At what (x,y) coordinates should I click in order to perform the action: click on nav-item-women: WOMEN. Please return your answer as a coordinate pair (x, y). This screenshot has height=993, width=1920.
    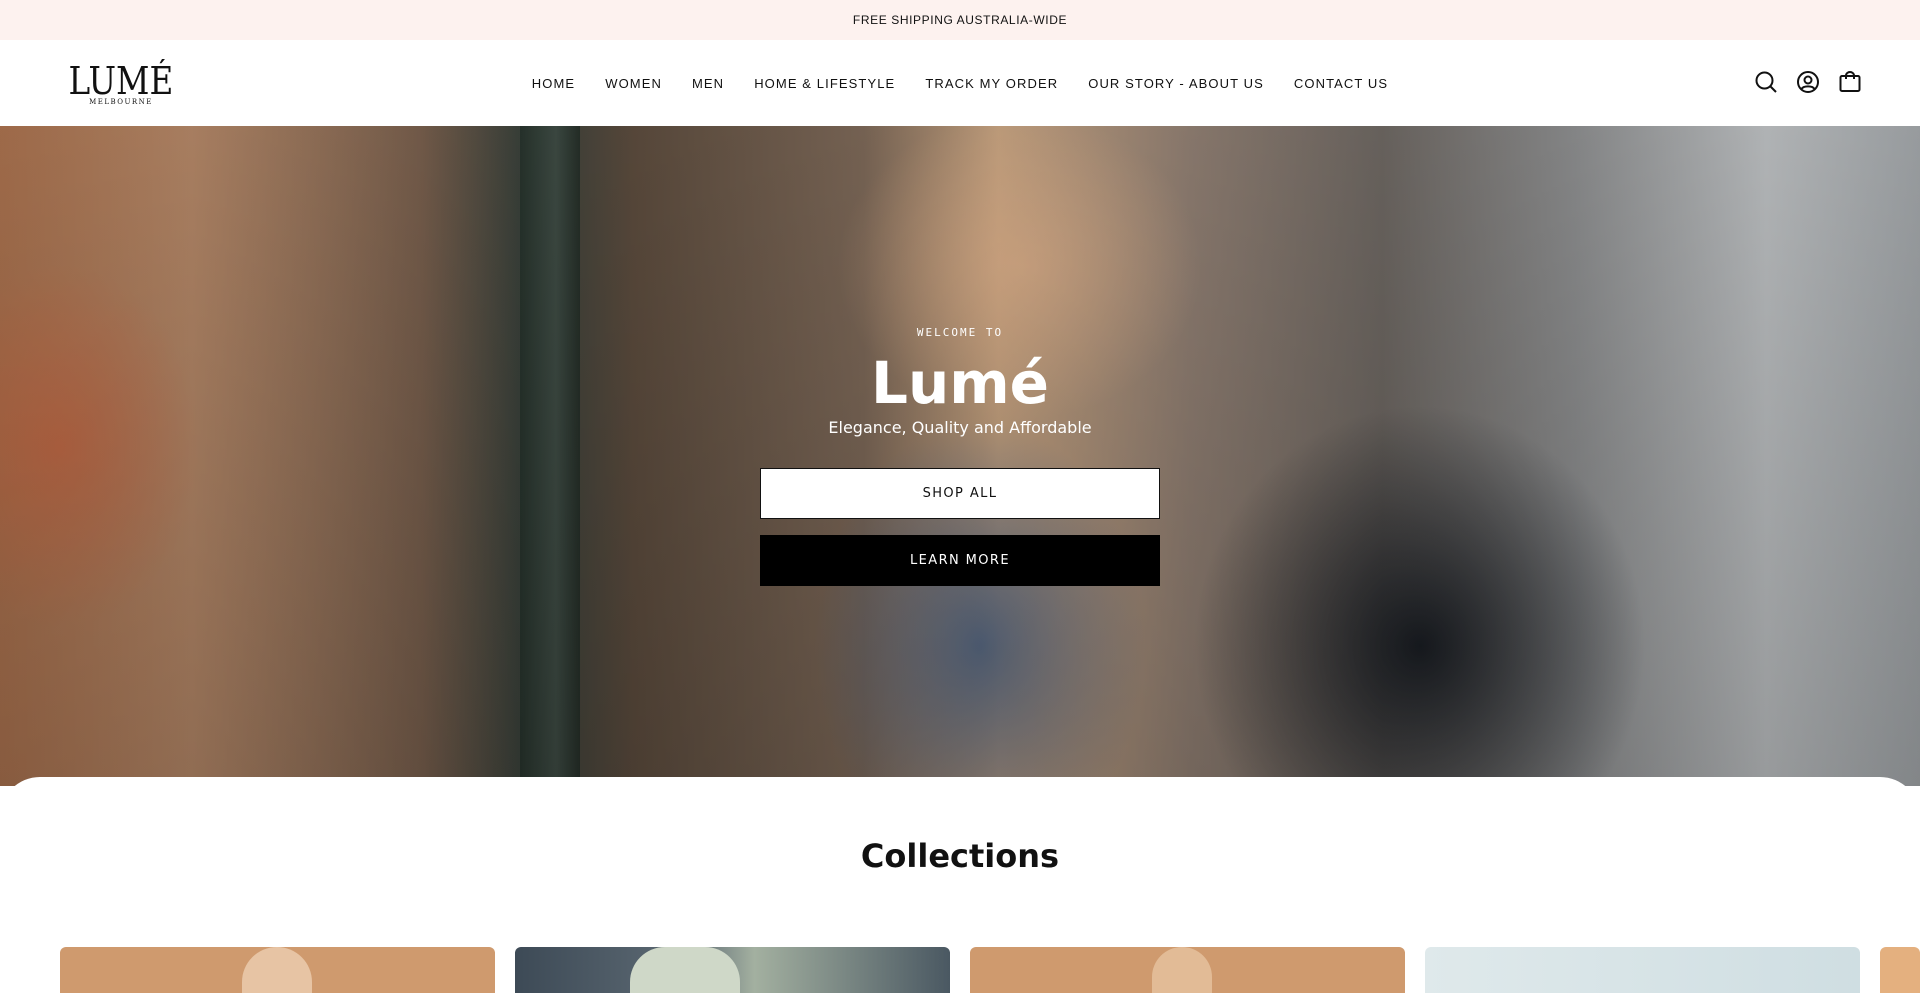
    Looking at the image, I should click on (633, 83).